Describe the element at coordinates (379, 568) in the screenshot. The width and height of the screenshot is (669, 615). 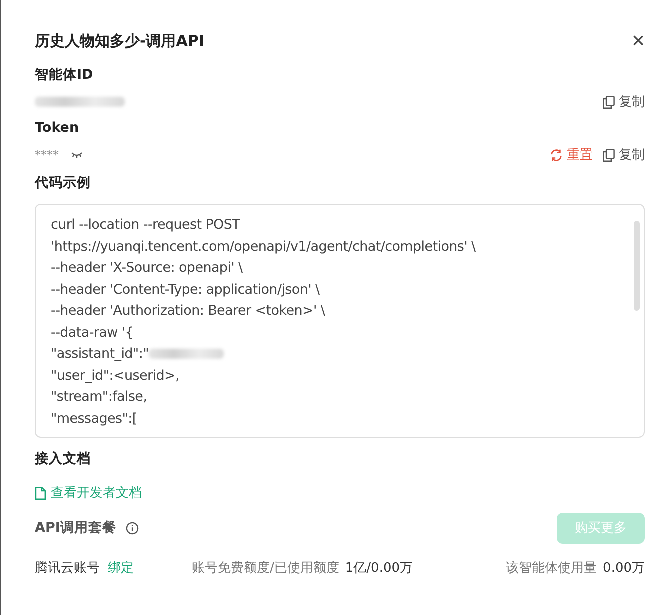
I see `quota-value: 1亿/0.00万` at that location.